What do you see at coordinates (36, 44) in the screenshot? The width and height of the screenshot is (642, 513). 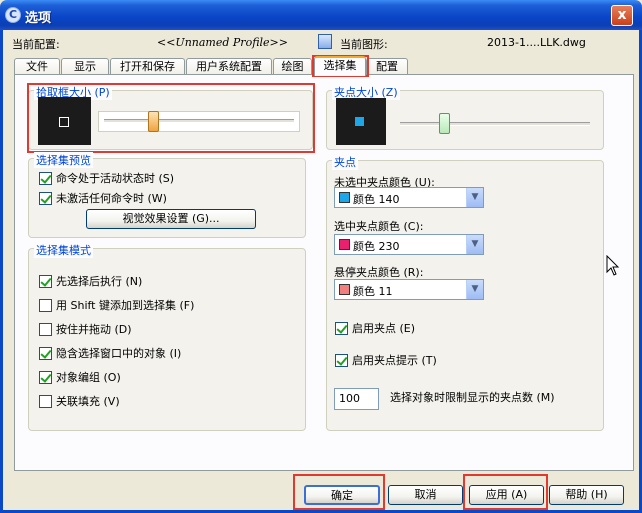 I see `current-profile-label: 当前配置:` at bounding box center [36, 44].